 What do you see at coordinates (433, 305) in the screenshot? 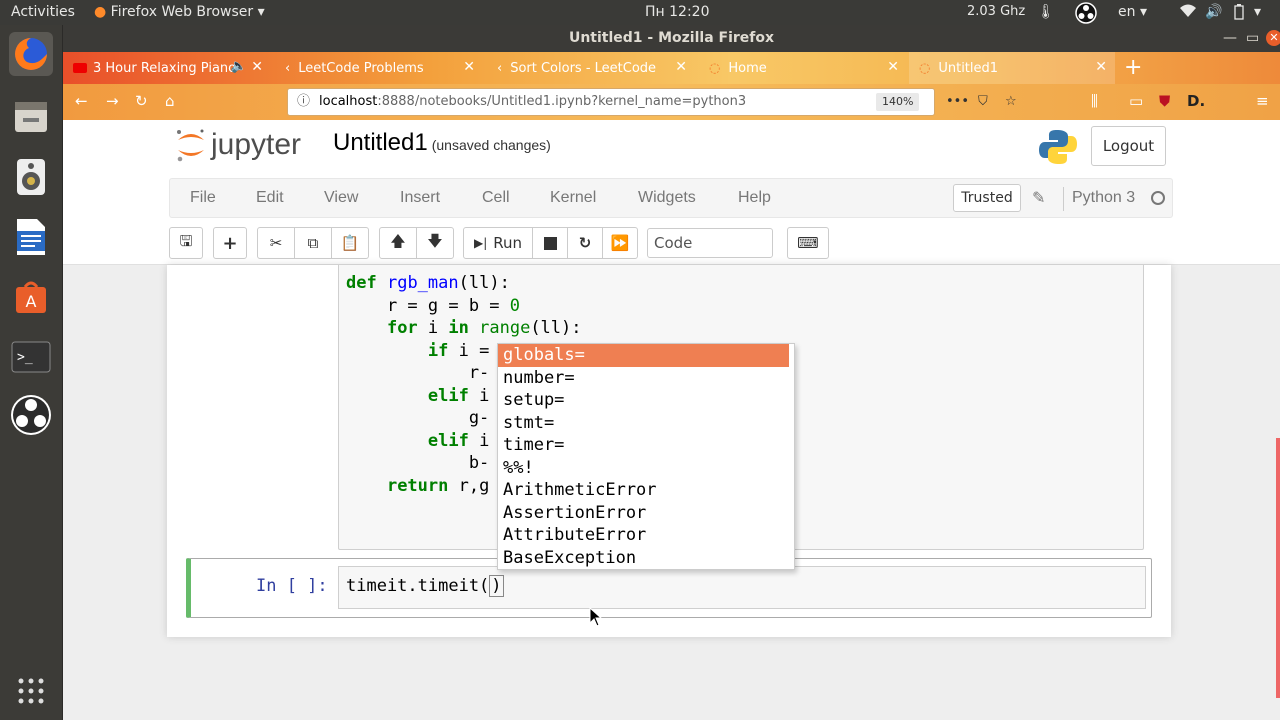
I see `code-line: r = g = b = 0` at bounding box center [433, 305].